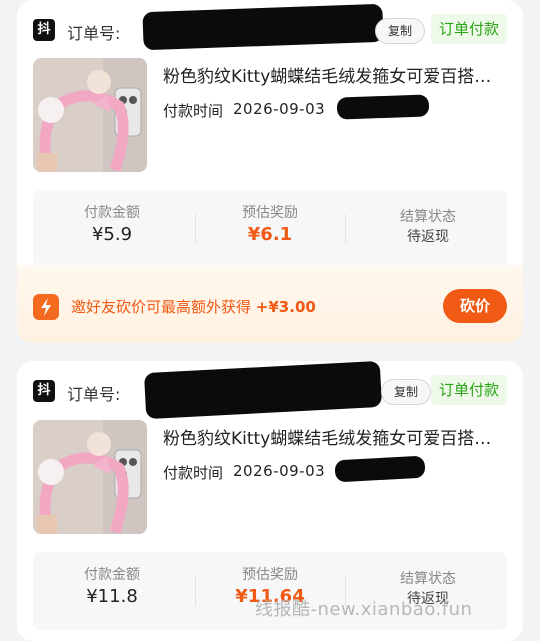 Image resolution: width=540 pixels, height=641 pixels. I want to click on stat-value: ¥5.9, so click(112, 234).